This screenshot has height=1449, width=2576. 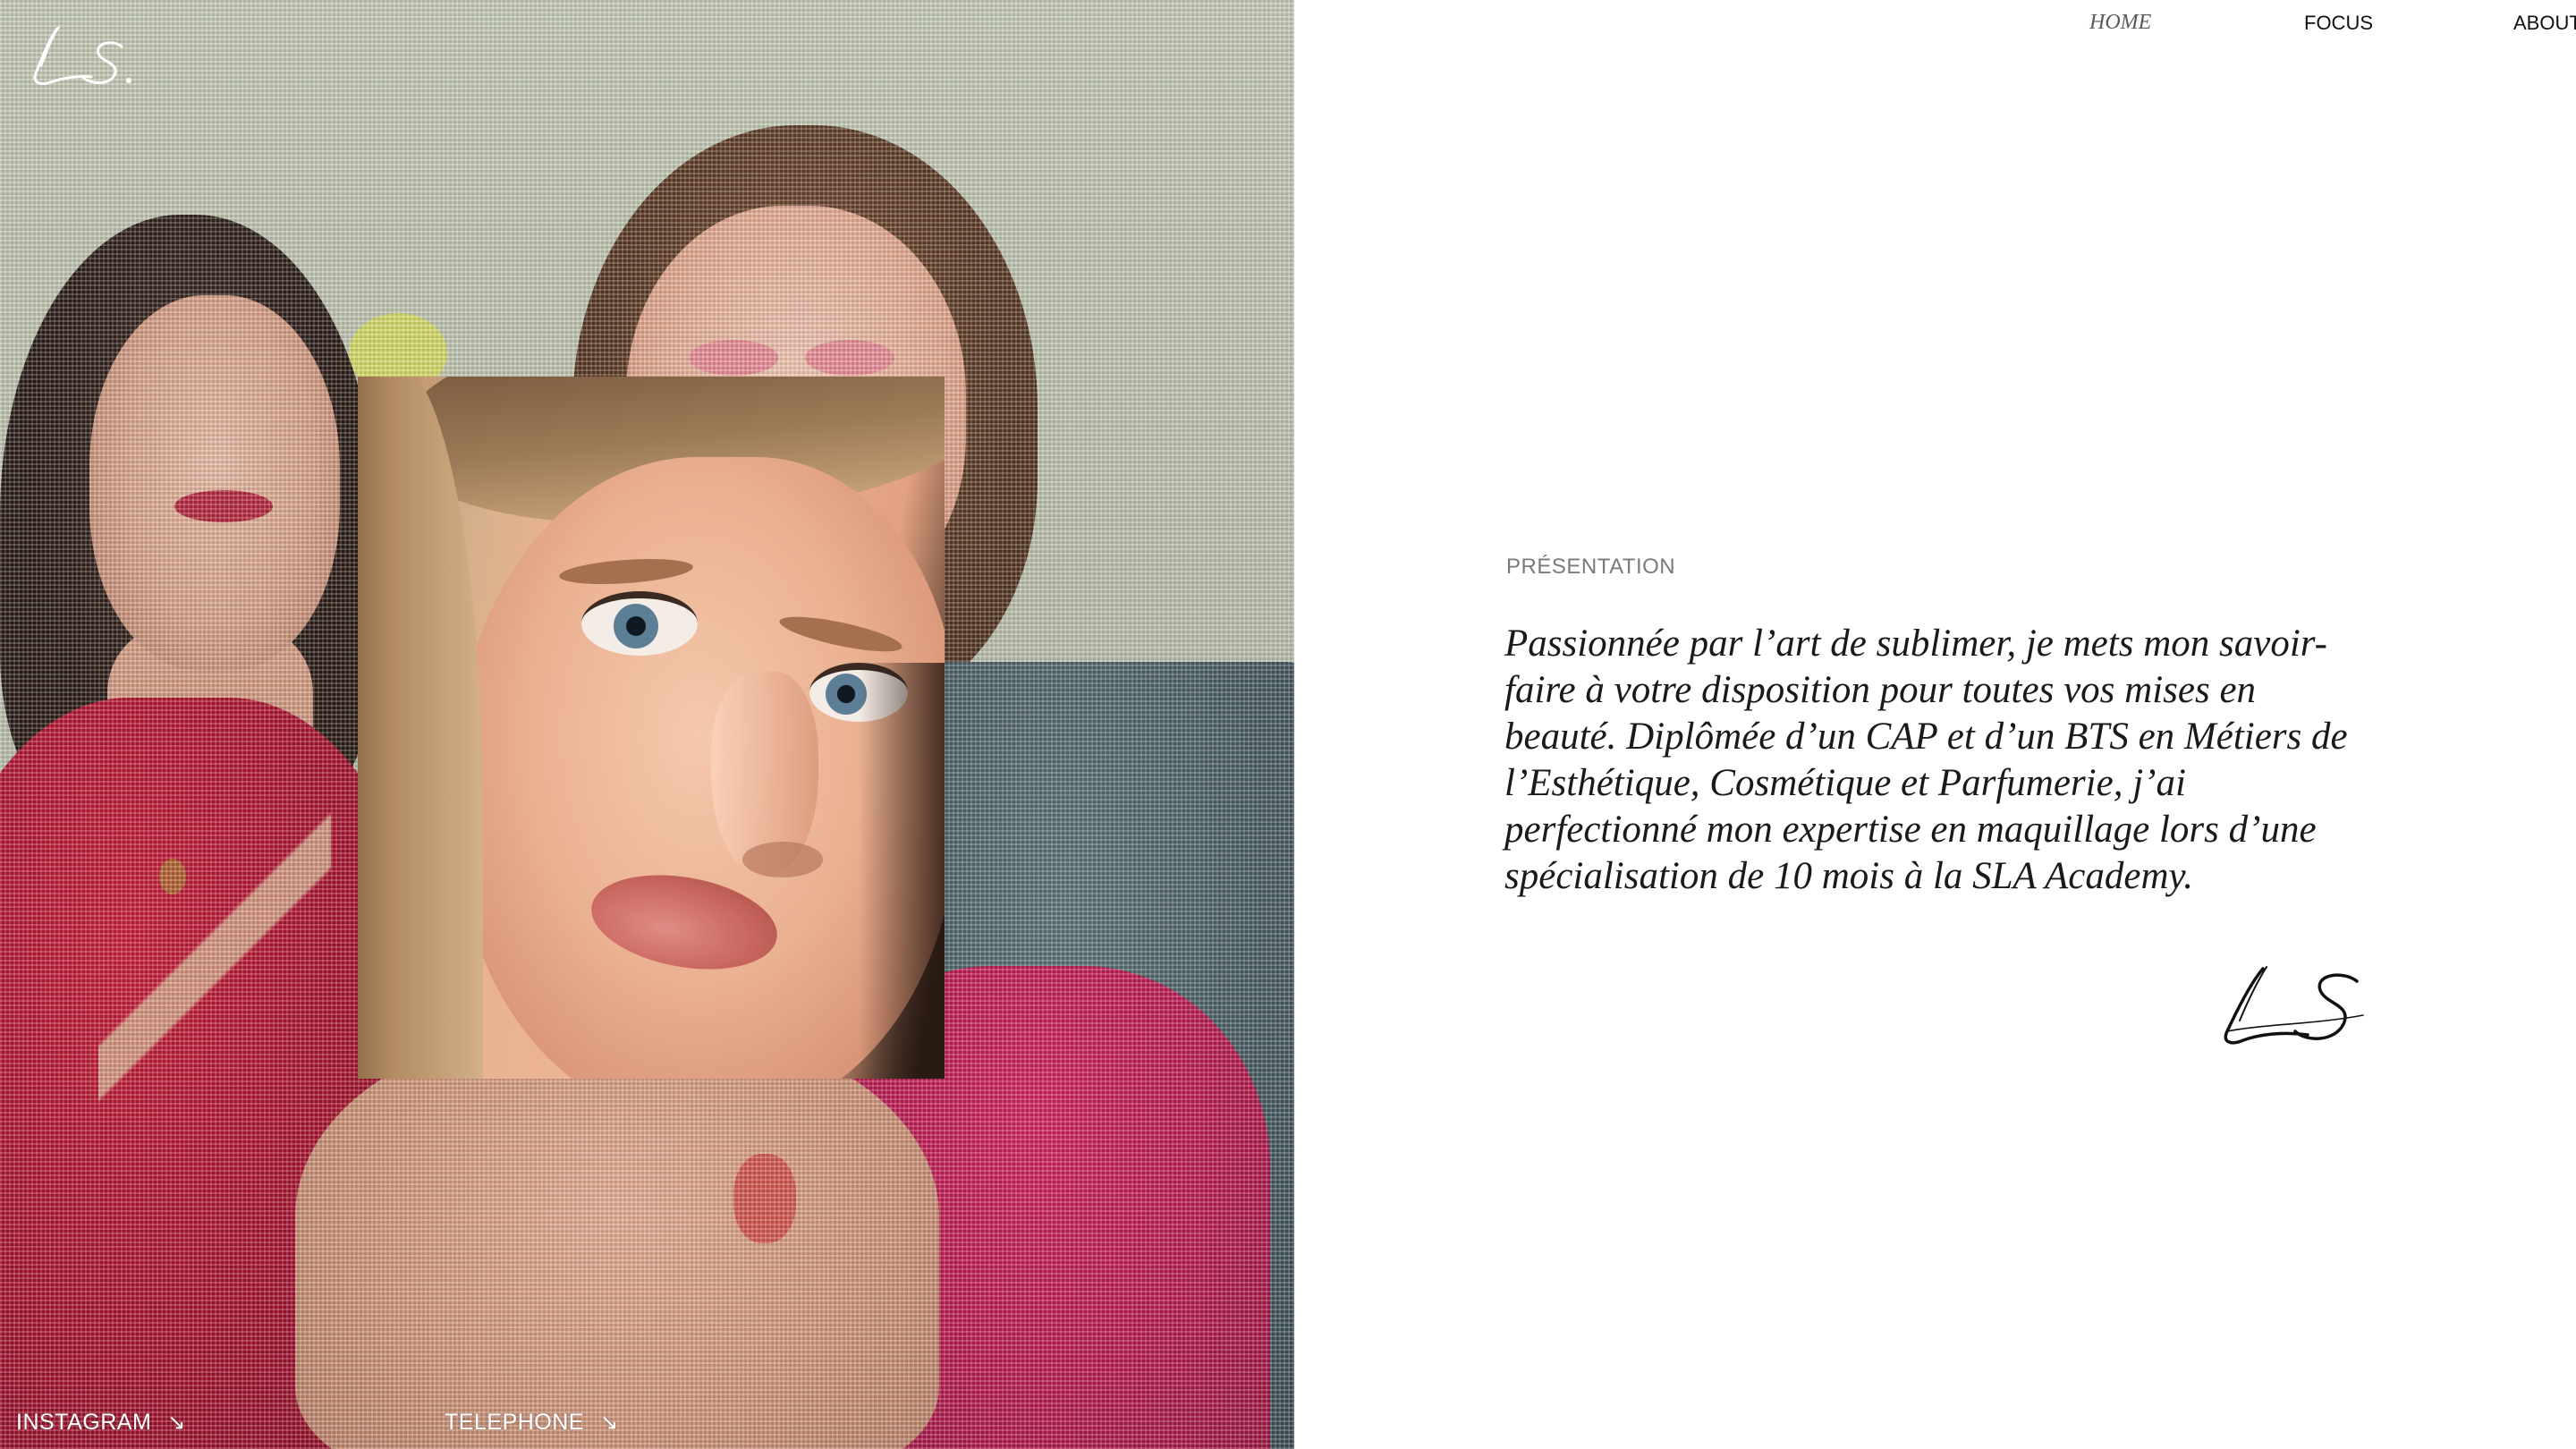 What do you see at coordinates (514, 1422) in the screenshot?
I see `telephone-link-label: TELEPHONE` at bounding box center [514, 1422].